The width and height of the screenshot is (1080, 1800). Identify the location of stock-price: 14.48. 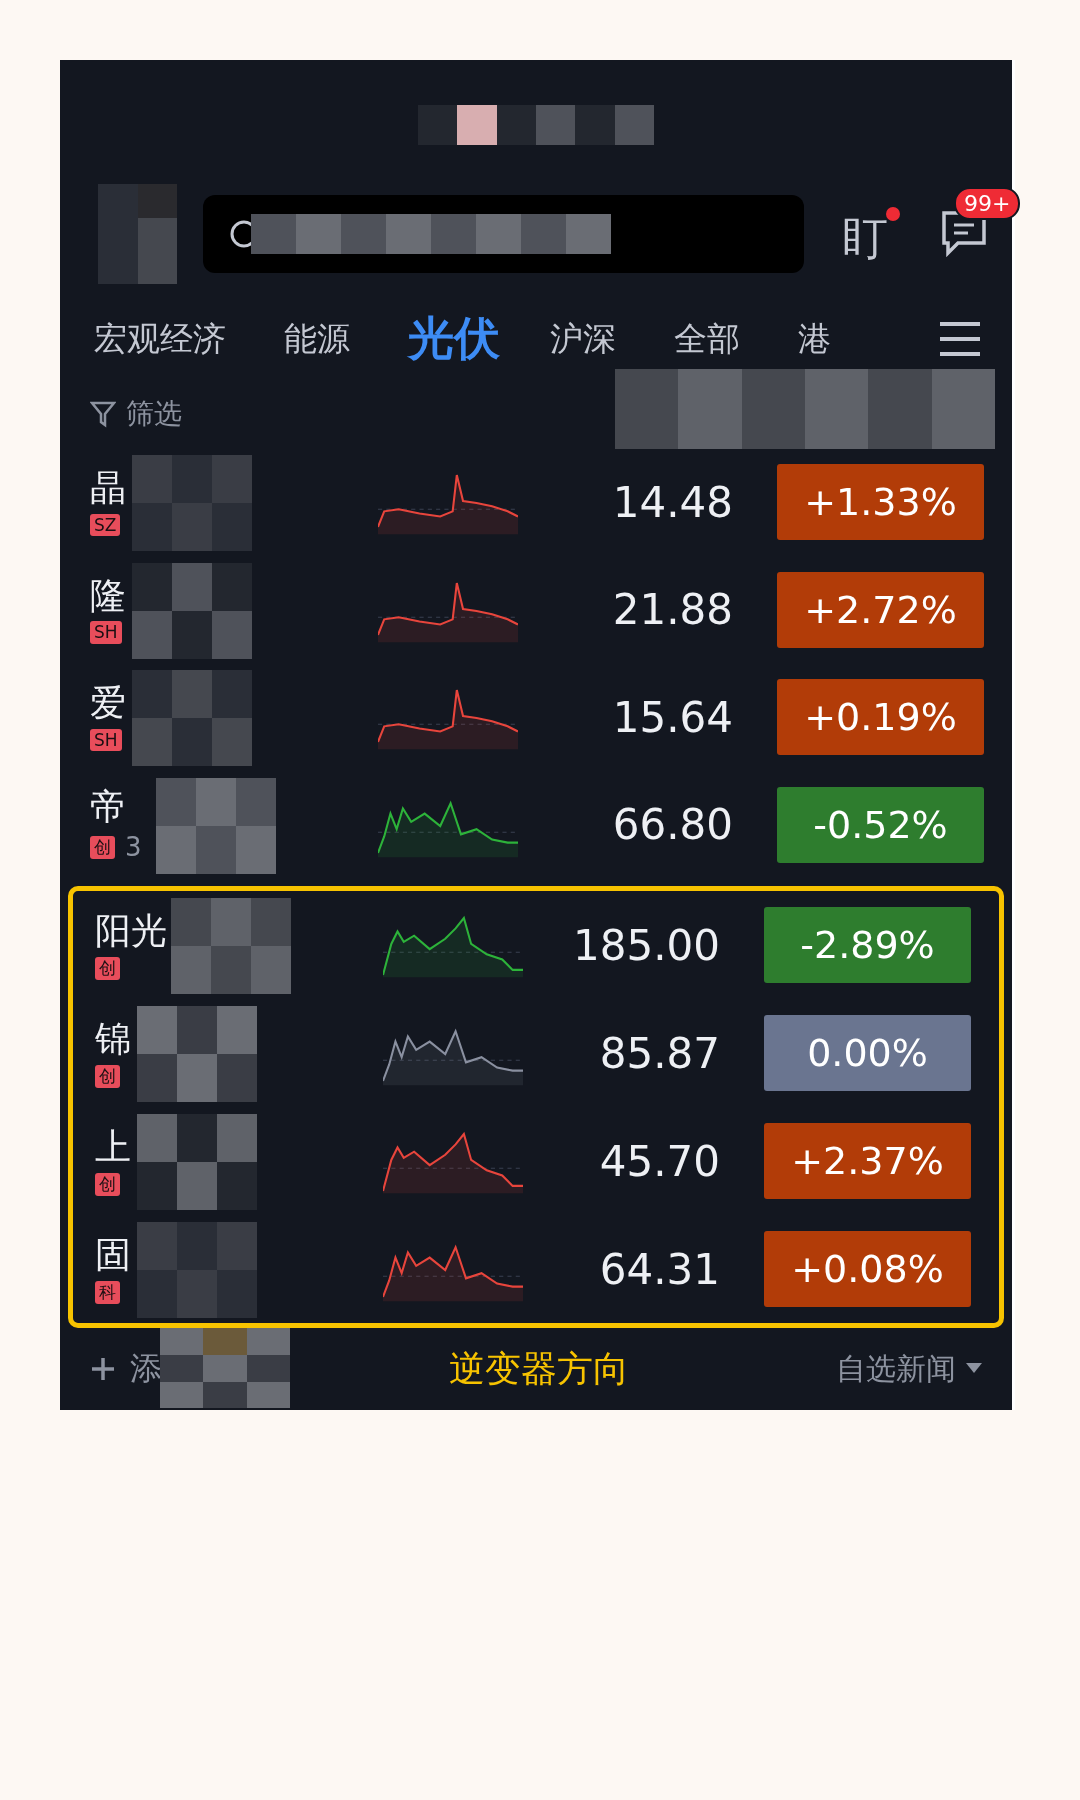
(672, 502).